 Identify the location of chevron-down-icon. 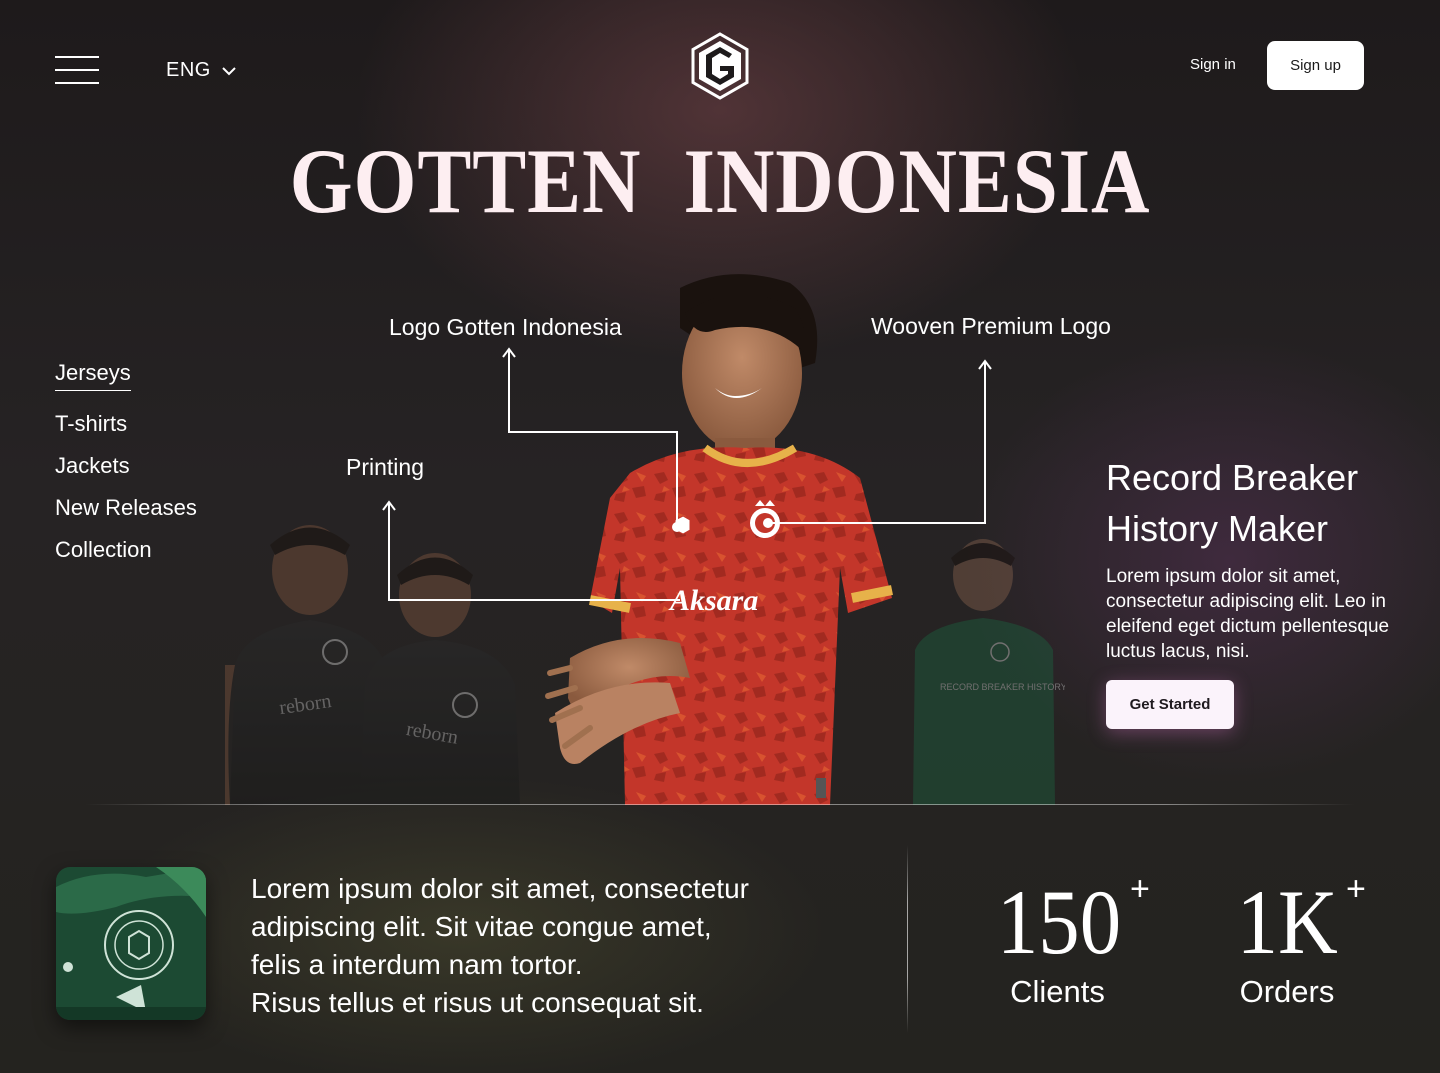
(229, 70).